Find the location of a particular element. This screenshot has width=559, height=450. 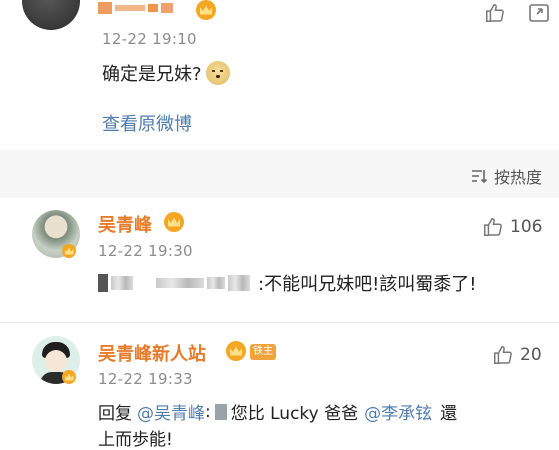

fan-badge: 铁主 is located at coordinates (263, 352).